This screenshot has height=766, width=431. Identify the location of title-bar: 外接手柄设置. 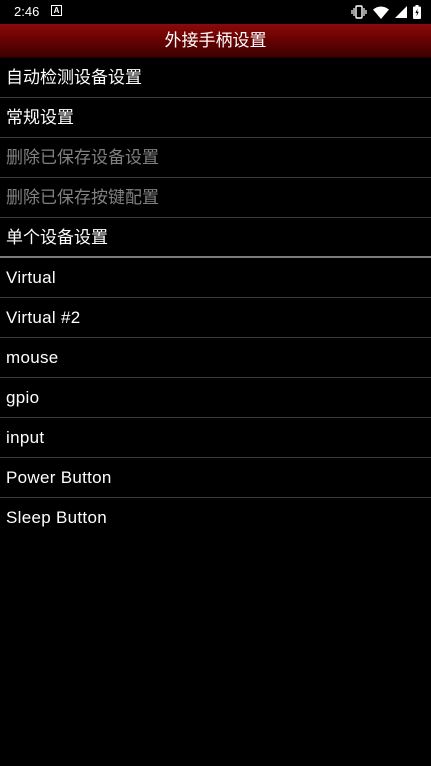
(215, 41).